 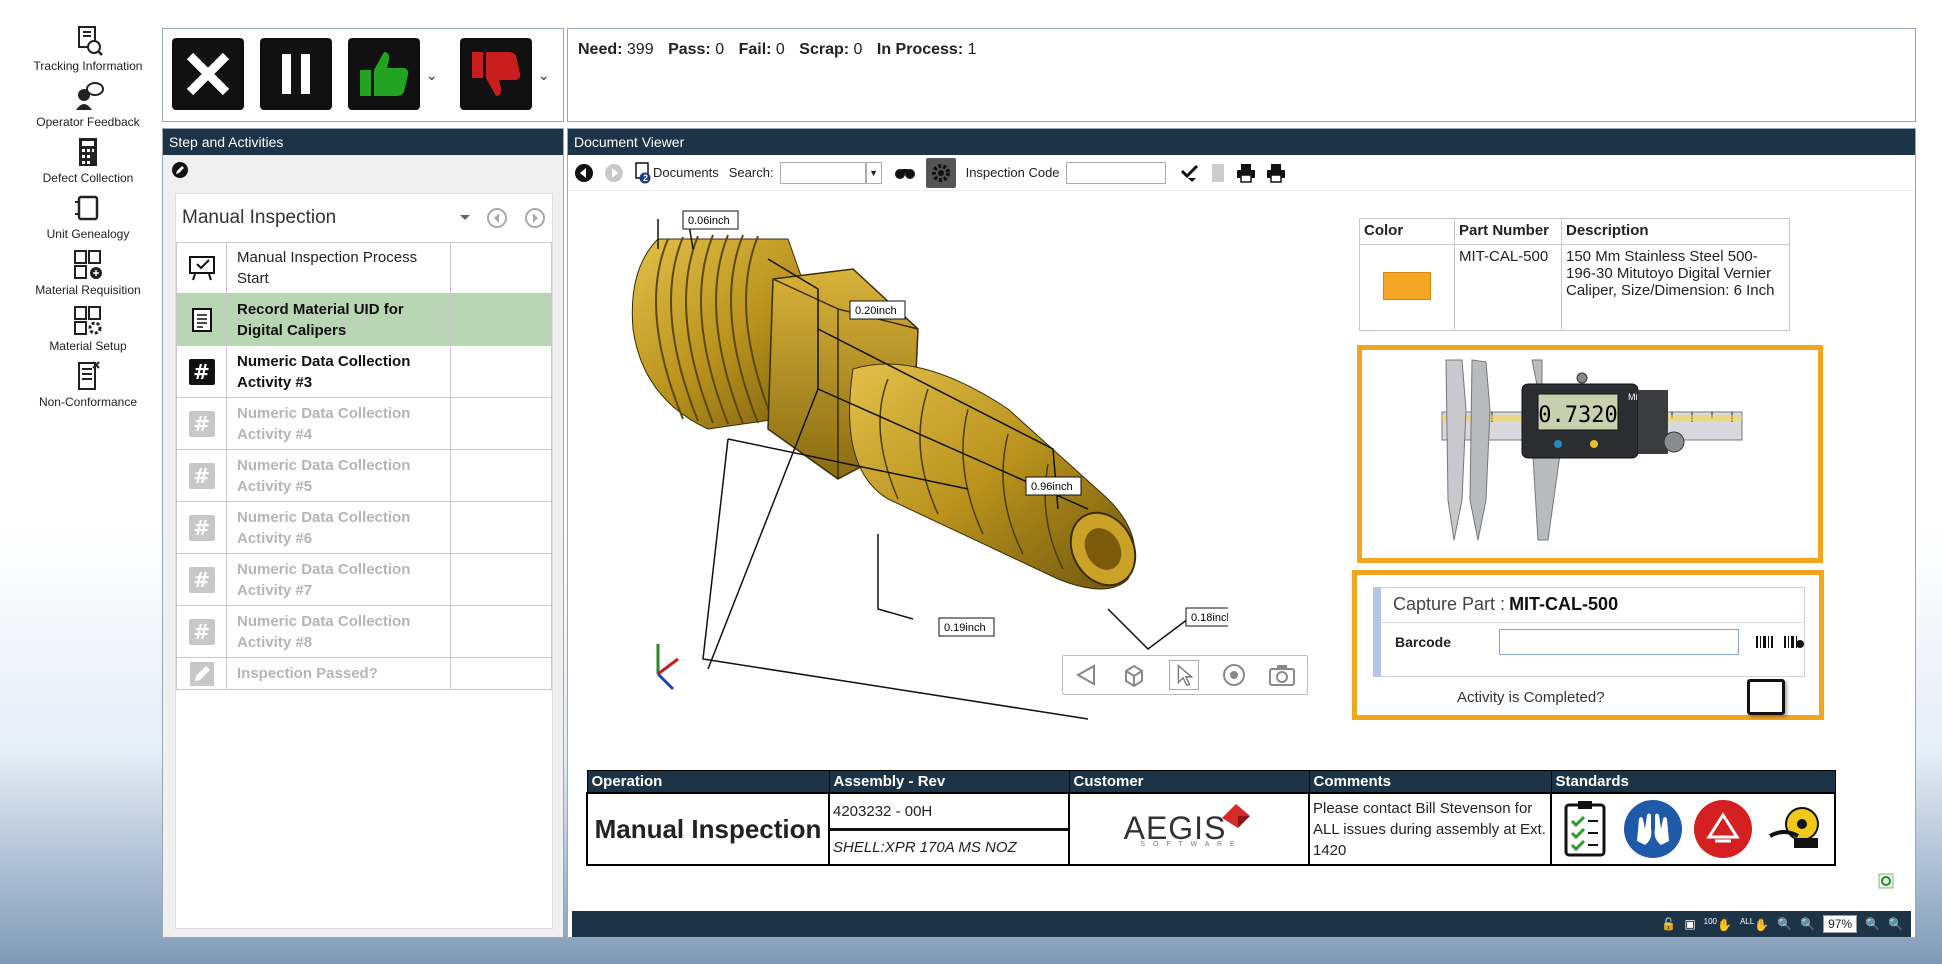 I want to click on dimension-label: 0.20inch, so click(x=876, y=311).